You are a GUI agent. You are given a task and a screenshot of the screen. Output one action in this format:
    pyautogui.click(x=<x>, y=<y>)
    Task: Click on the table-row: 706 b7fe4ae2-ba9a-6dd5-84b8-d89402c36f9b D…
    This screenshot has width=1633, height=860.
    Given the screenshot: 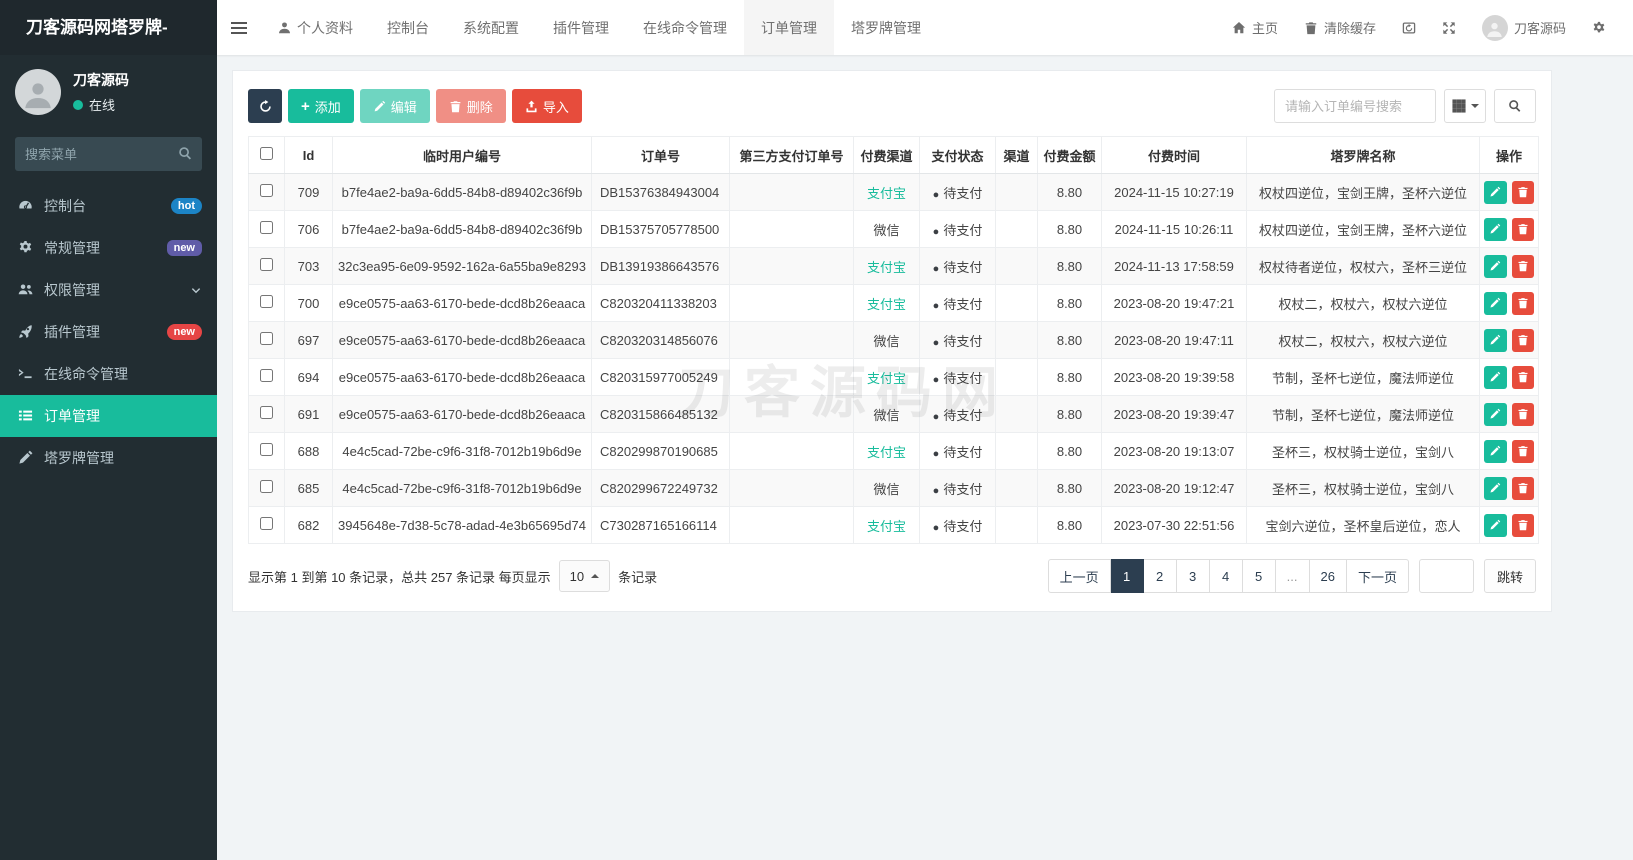 What is the action you would take?
    pyautogui.click(x=893, y=229)
    